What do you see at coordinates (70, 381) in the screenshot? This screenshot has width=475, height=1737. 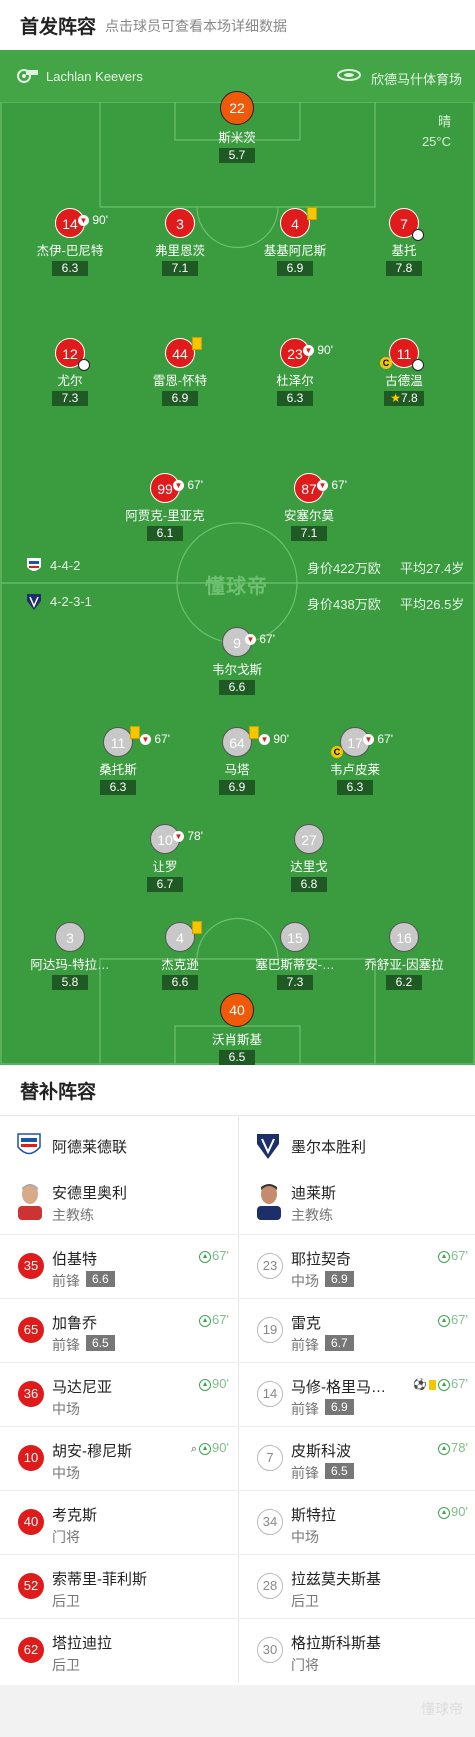 I see `player-name: 尤尔` at bounding box center [70, 381].